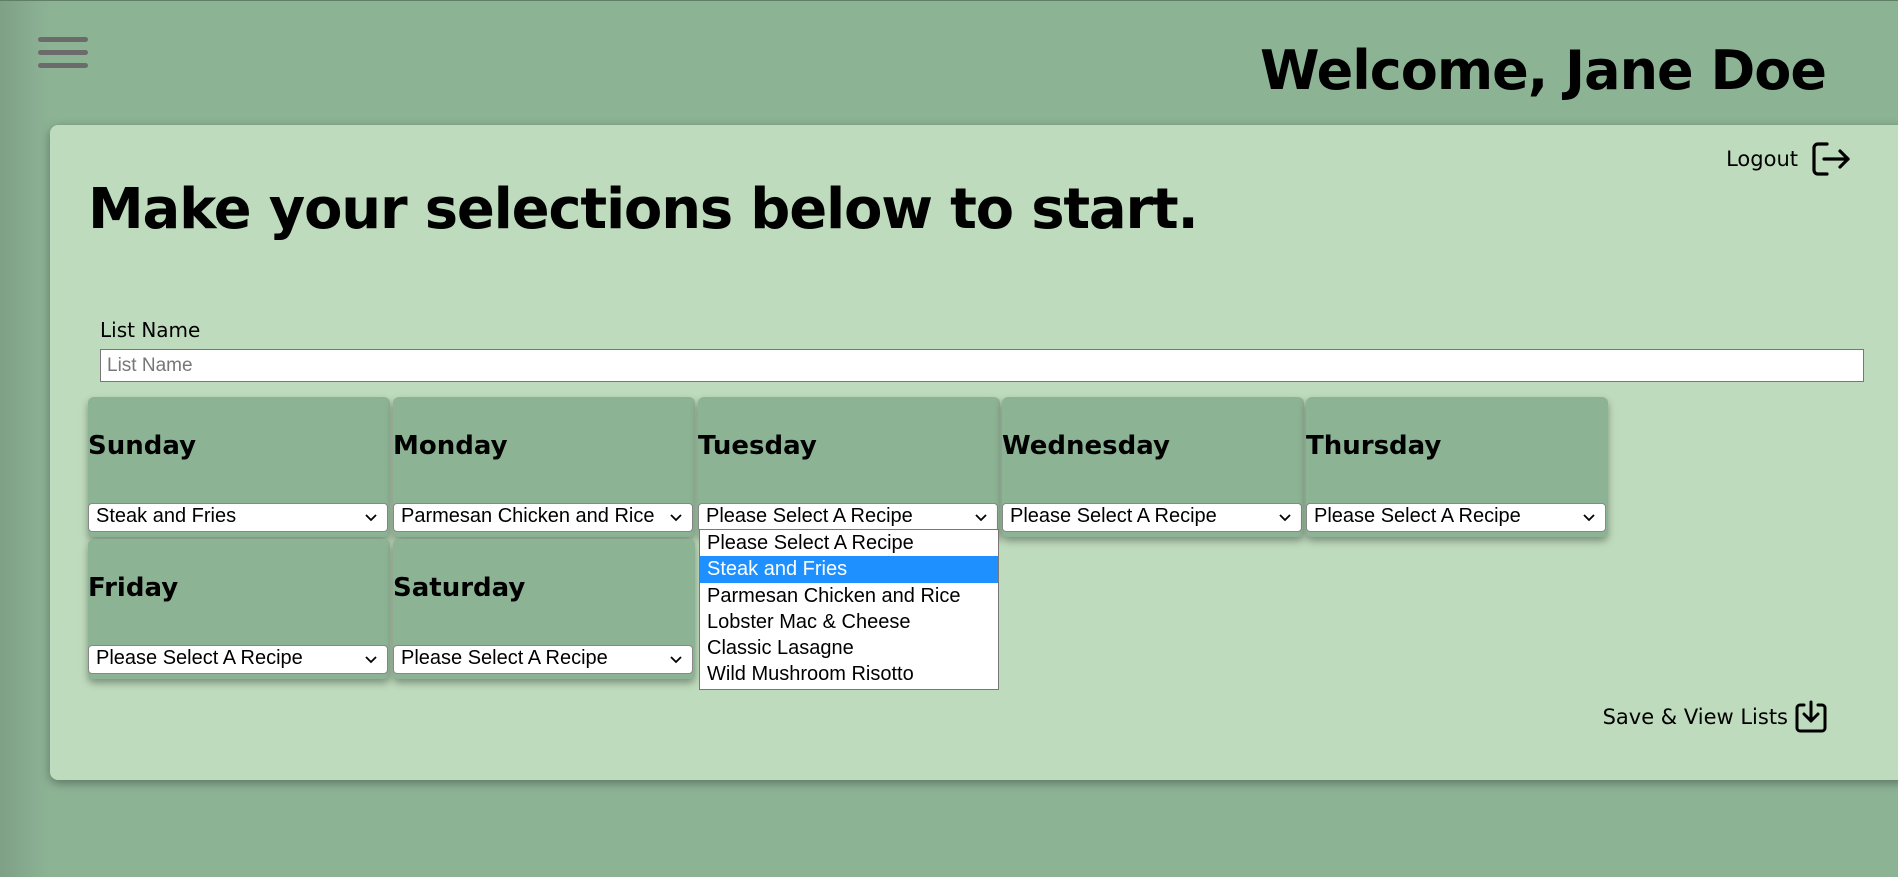 The width and height of the screenshot is (1898, 877). Describe the element at coordinates (1086, 446) in the screenshot. I see `day-title: Wednesday` at that location.